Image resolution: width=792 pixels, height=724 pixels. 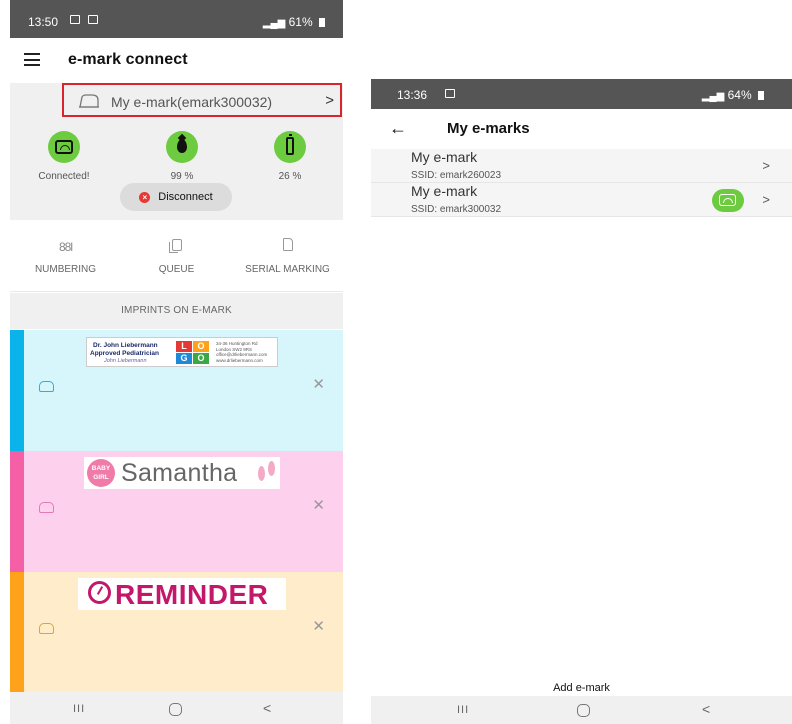 I want to click on footprint-icon, so click(x=261, y=473).